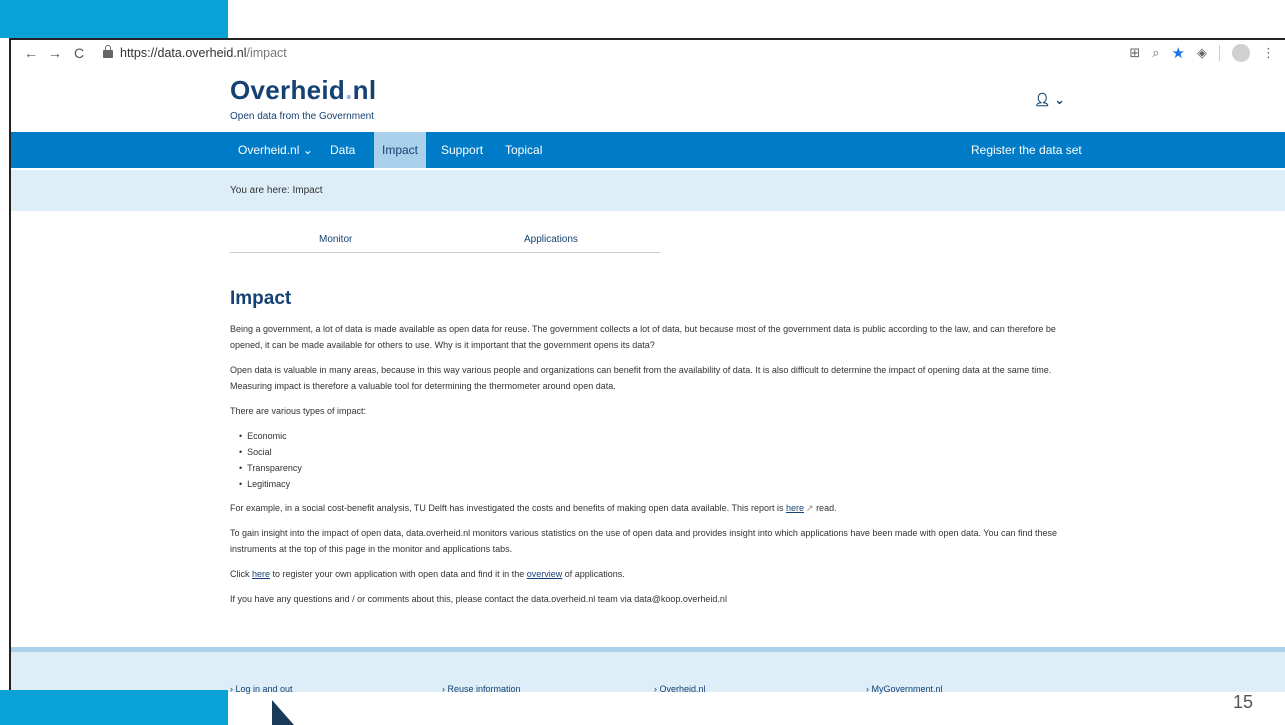 The image size is (1285, 725). Describe the element at coordinates (55, 53) in the screenshot. I see `forward-icon: →` at that location.